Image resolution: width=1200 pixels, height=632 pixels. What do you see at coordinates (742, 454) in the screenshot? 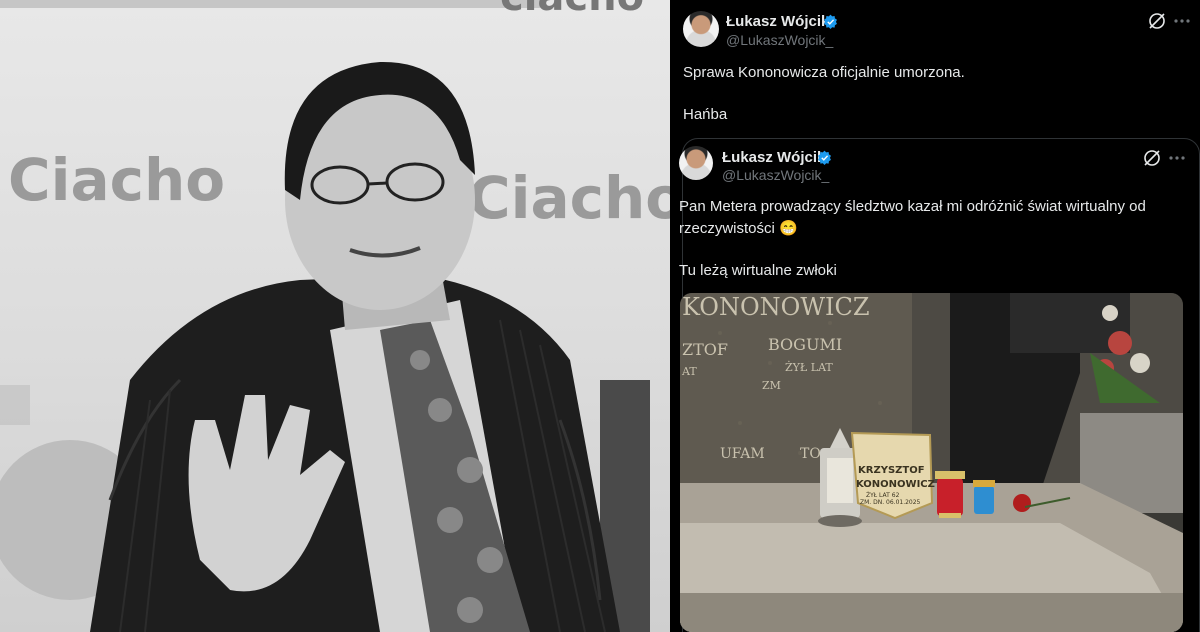
I see `inscription-motto-1: UFAM` at bounding box center [742, 454].